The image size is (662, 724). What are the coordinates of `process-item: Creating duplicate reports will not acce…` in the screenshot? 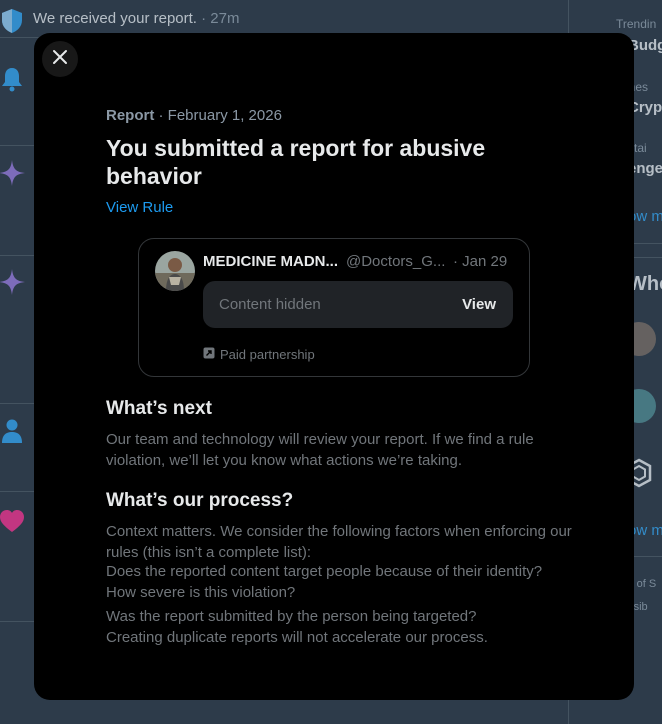 It's located at (297, 637).